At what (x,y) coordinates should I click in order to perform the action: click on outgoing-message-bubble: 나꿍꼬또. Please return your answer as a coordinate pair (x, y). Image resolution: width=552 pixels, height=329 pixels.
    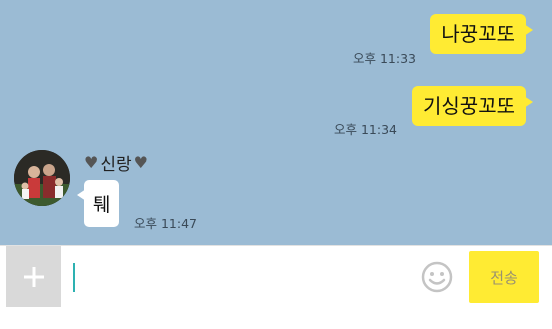
    Looking at the image, I should click on (481, 34).